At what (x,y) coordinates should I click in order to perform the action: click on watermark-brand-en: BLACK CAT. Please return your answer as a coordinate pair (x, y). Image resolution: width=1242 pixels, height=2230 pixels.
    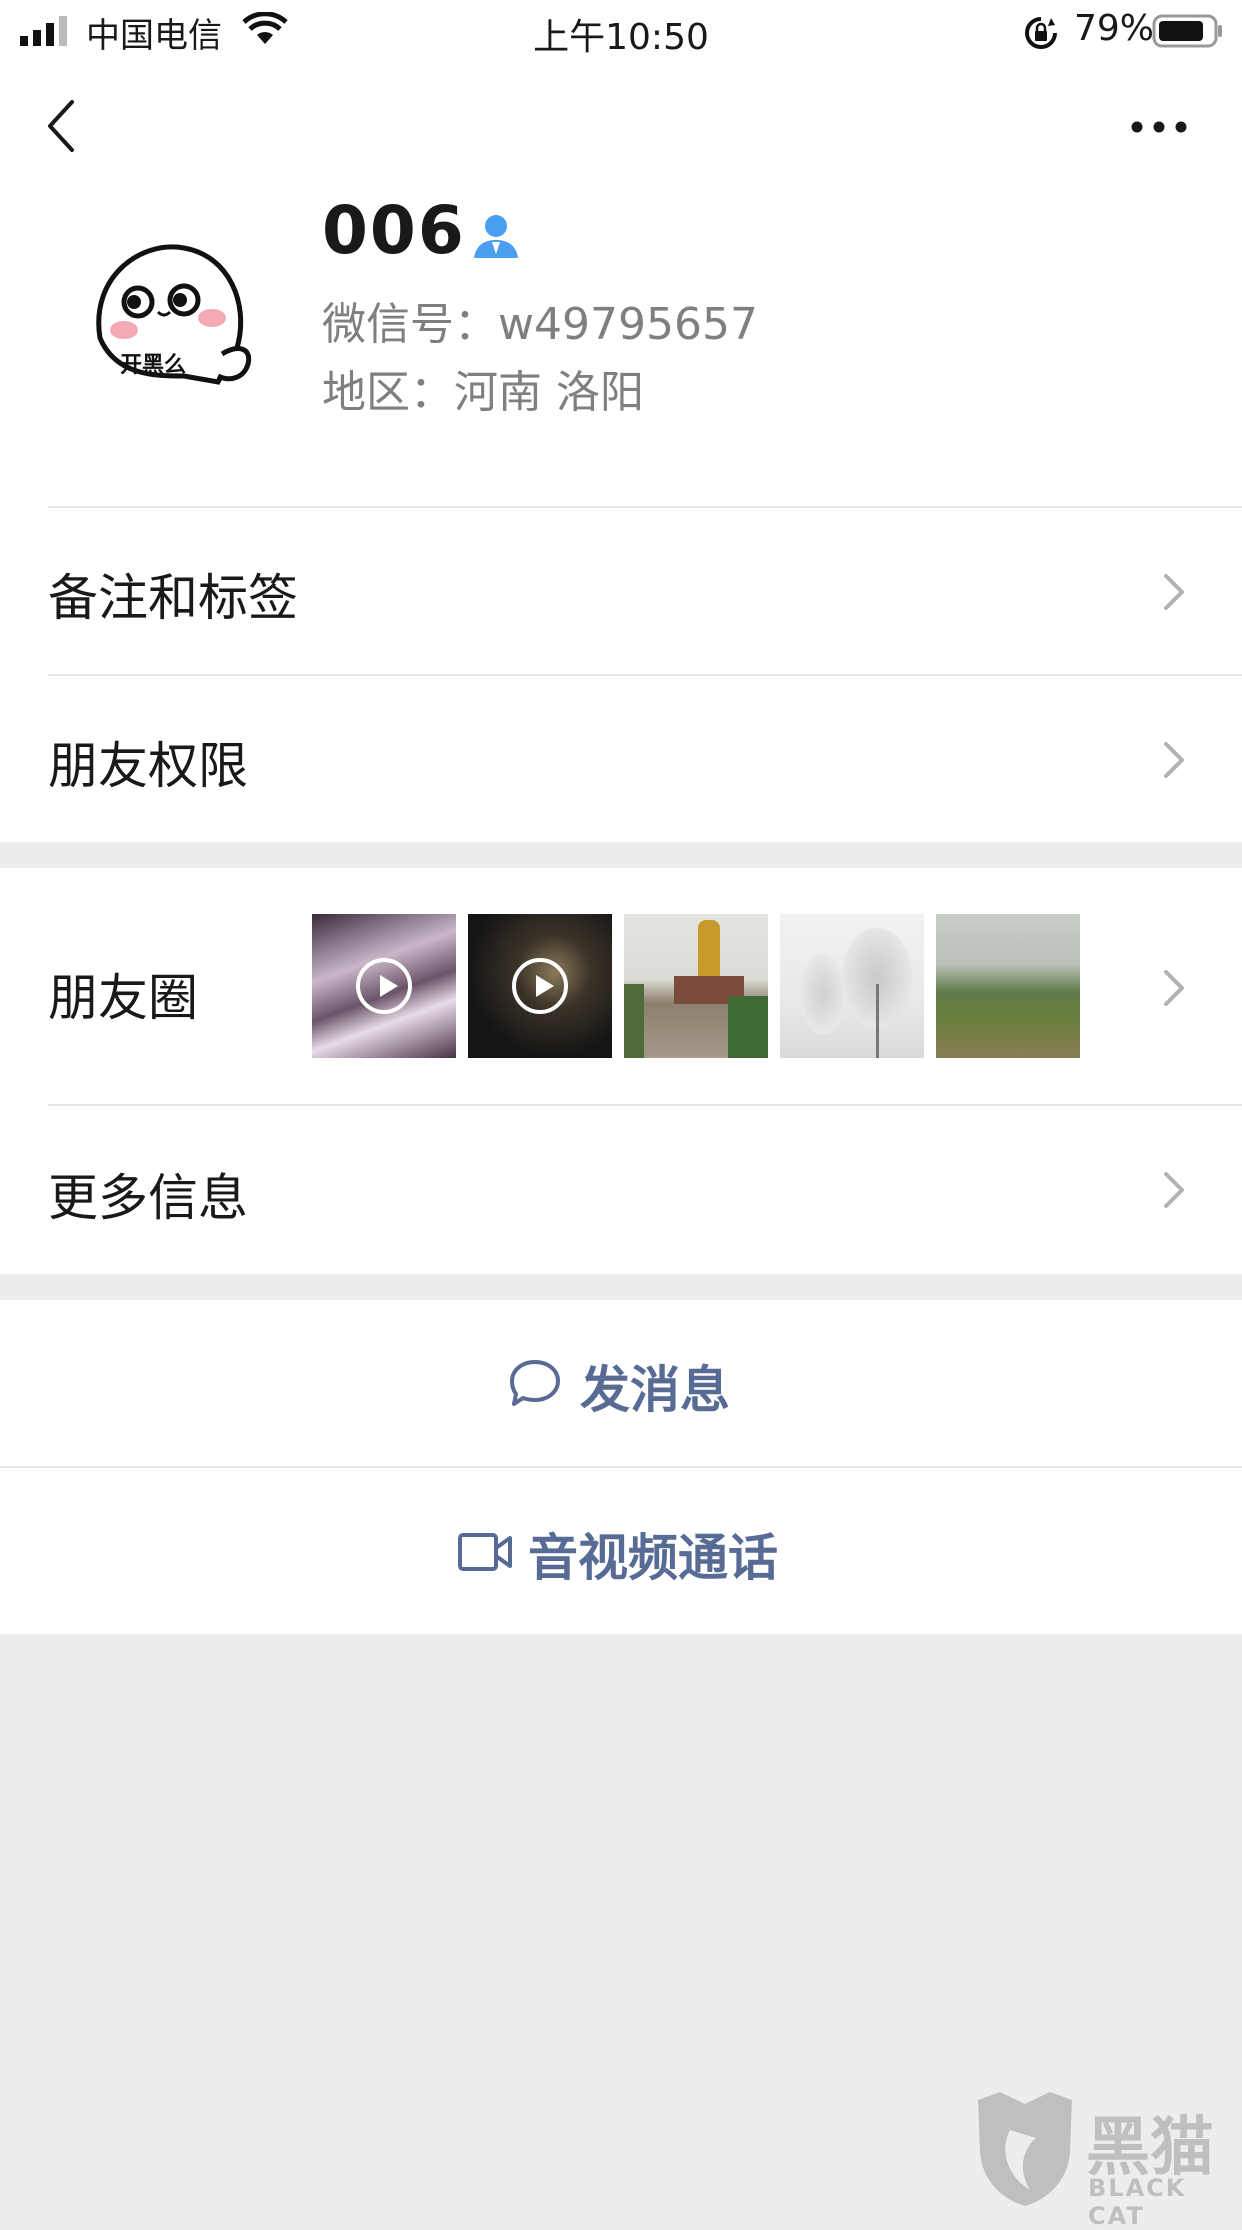
    Looking at the image, I should click on (1137, 2202).